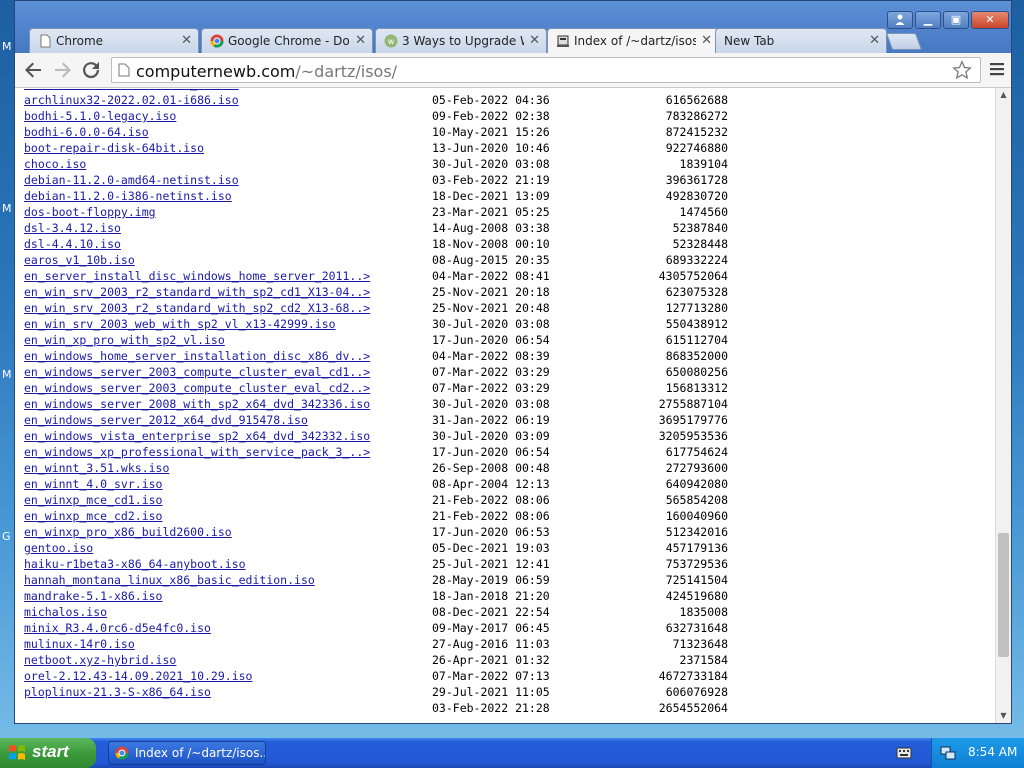  I want to click on file-link: netboot.xyz-hybrid.iso, so click(100, 660).